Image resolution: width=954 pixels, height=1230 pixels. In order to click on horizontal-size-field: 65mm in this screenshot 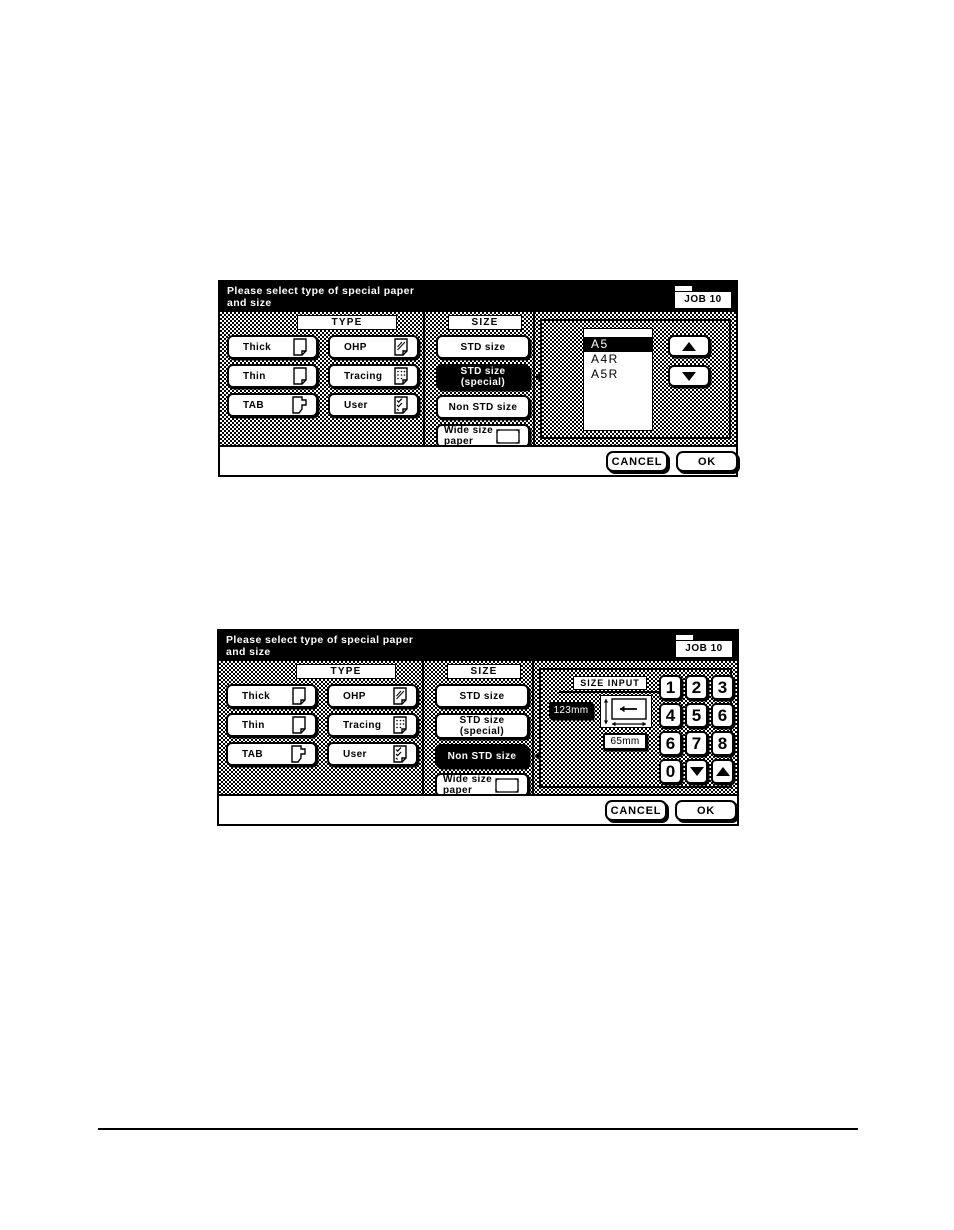, I will do `click(625, 741)`.